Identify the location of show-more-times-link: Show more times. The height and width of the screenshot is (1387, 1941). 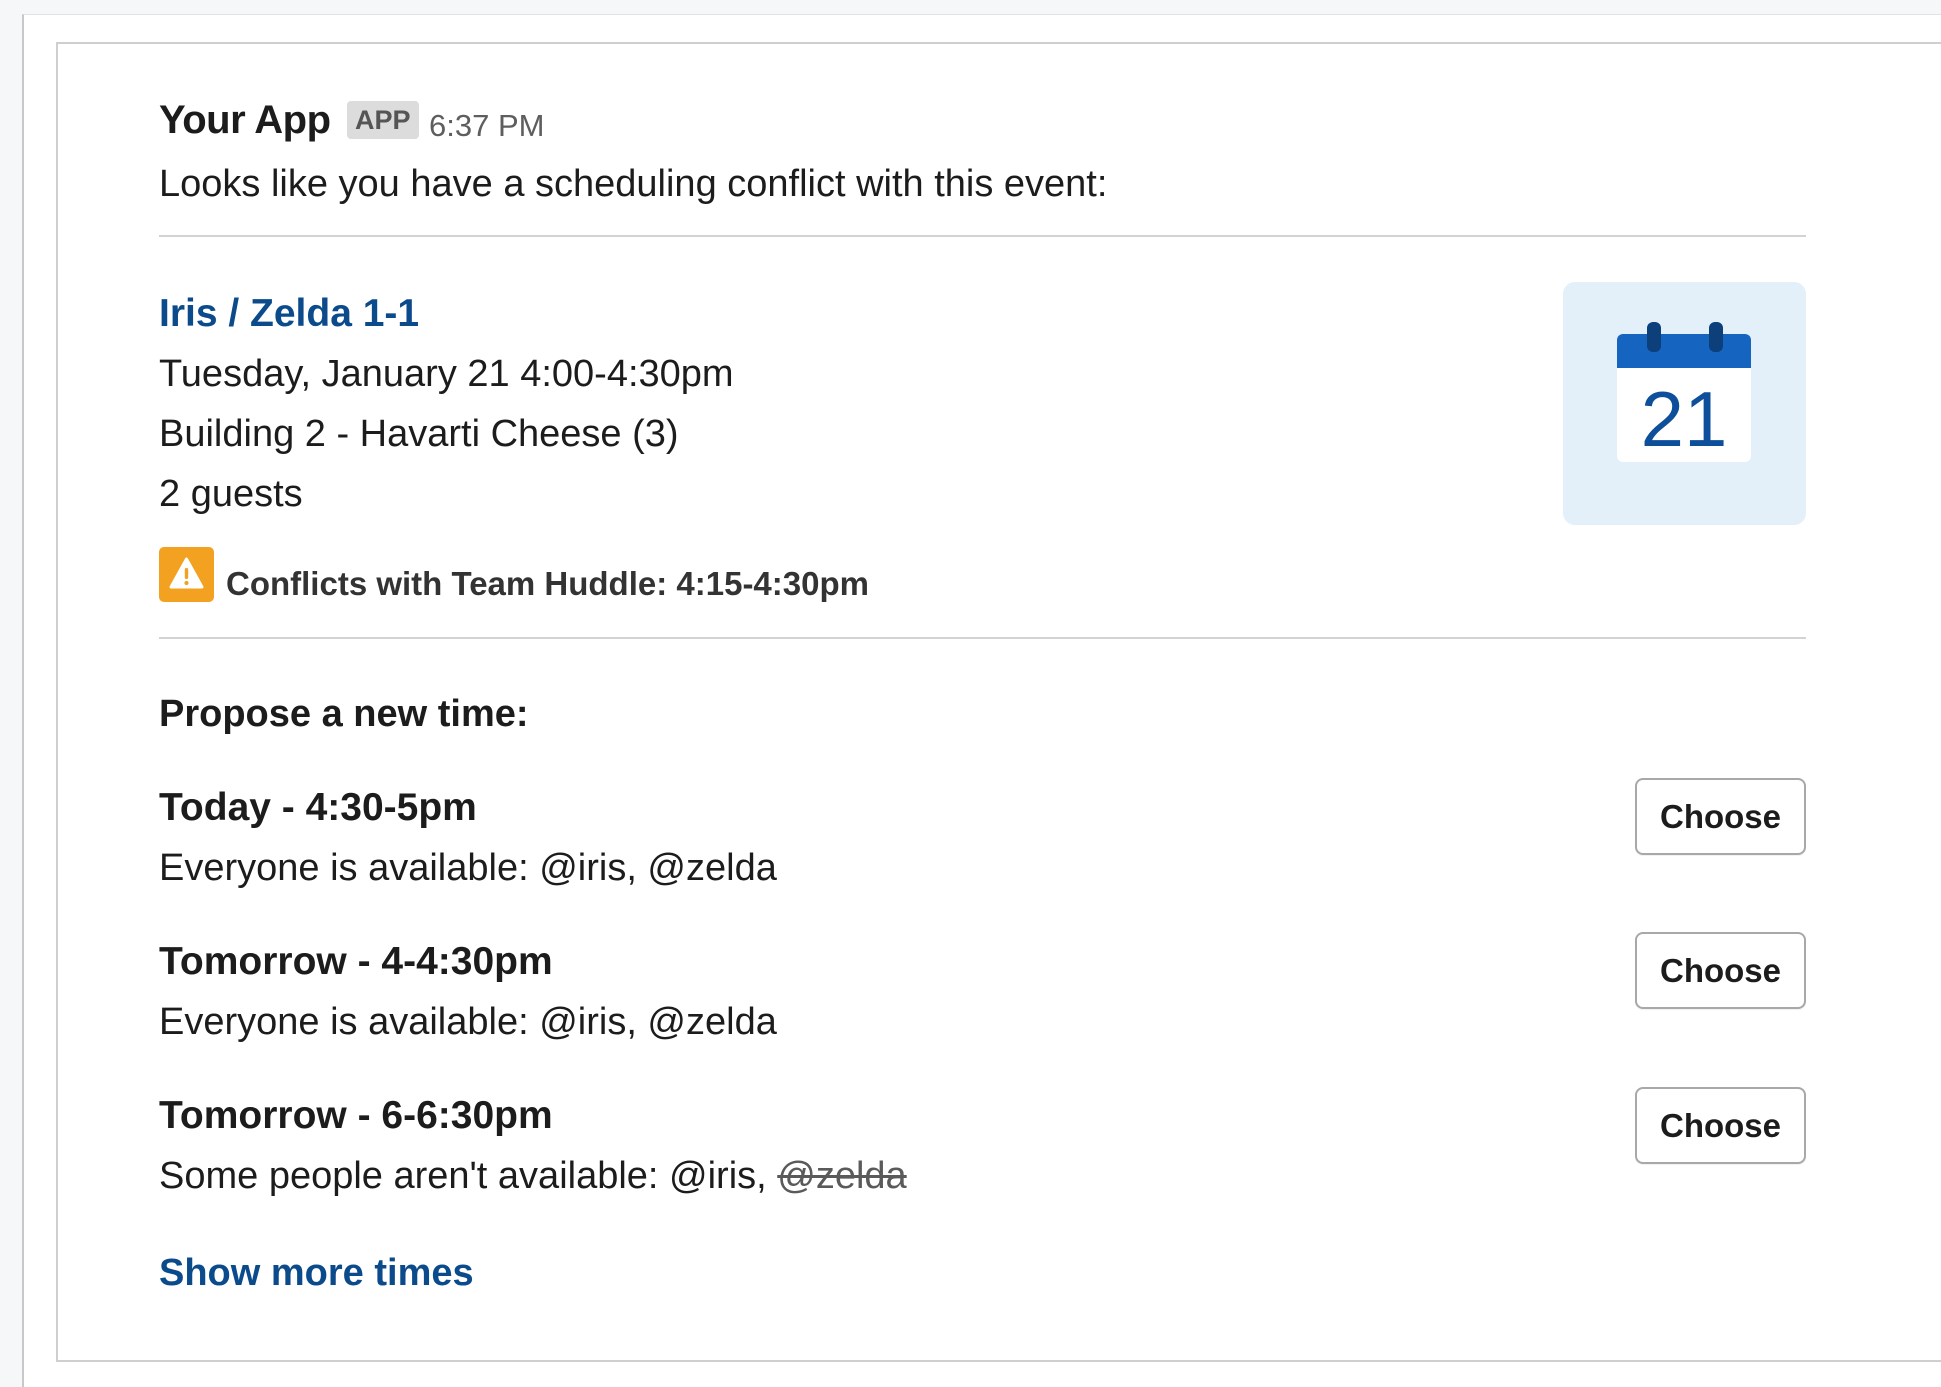
(316, 1273).